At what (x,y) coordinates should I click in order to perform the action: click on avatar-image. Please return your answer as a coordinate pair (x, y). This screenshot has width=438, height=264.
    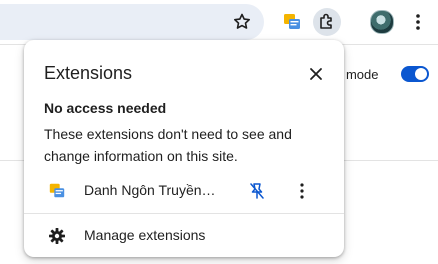
    Looking at the image, I should click on (382, 22).